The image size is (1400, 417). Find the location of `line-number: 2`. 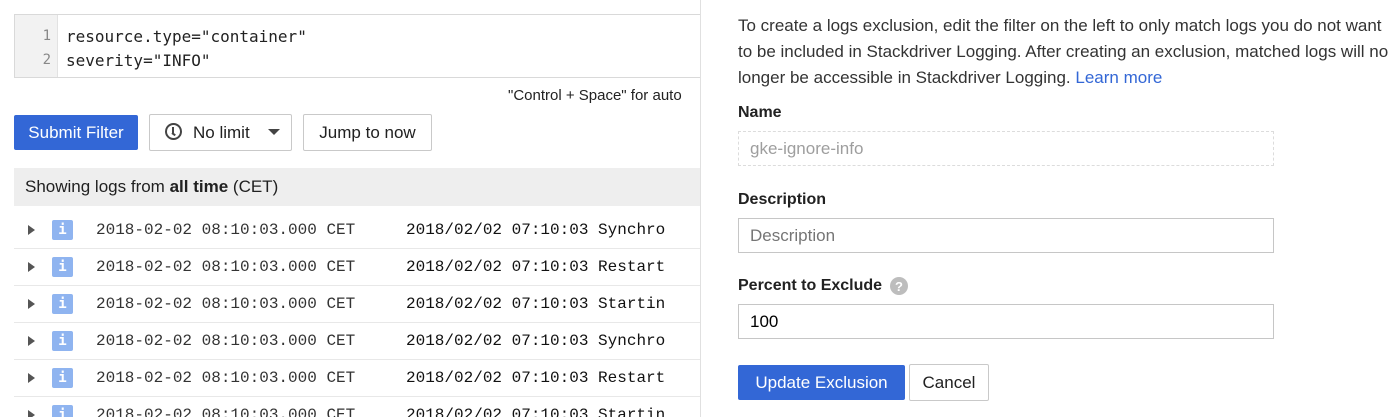

line-number: 2 is located at coordinates (46, 60).